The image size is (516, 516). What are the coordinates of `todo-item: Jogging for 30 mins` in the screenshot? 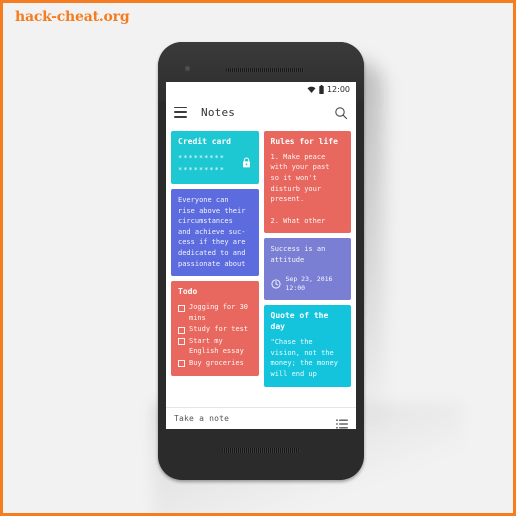 It's located at (215, 312).